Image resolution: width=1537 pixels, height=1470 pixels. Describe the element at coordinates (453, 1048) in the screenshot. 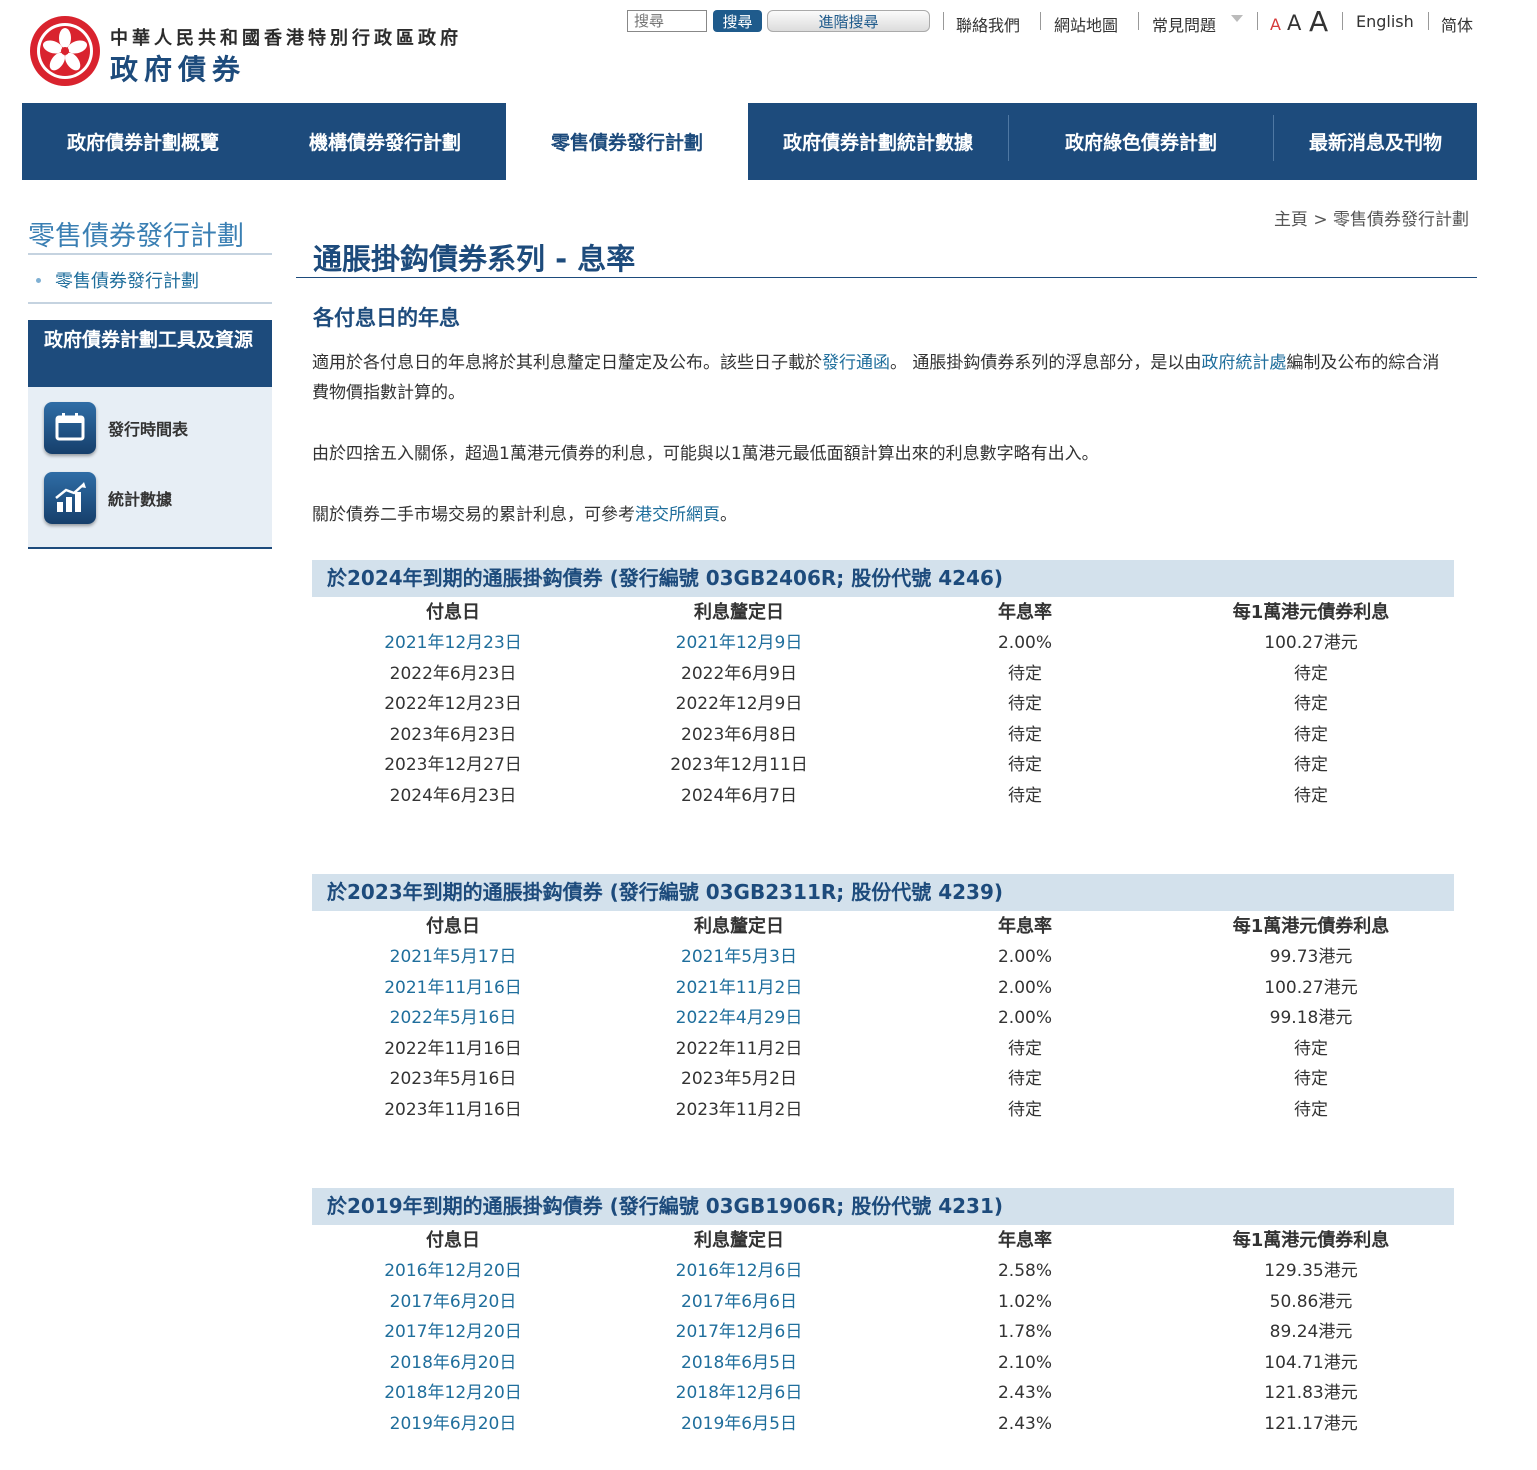

I see `payment-date-cell: 2022年11月16日` at that location.